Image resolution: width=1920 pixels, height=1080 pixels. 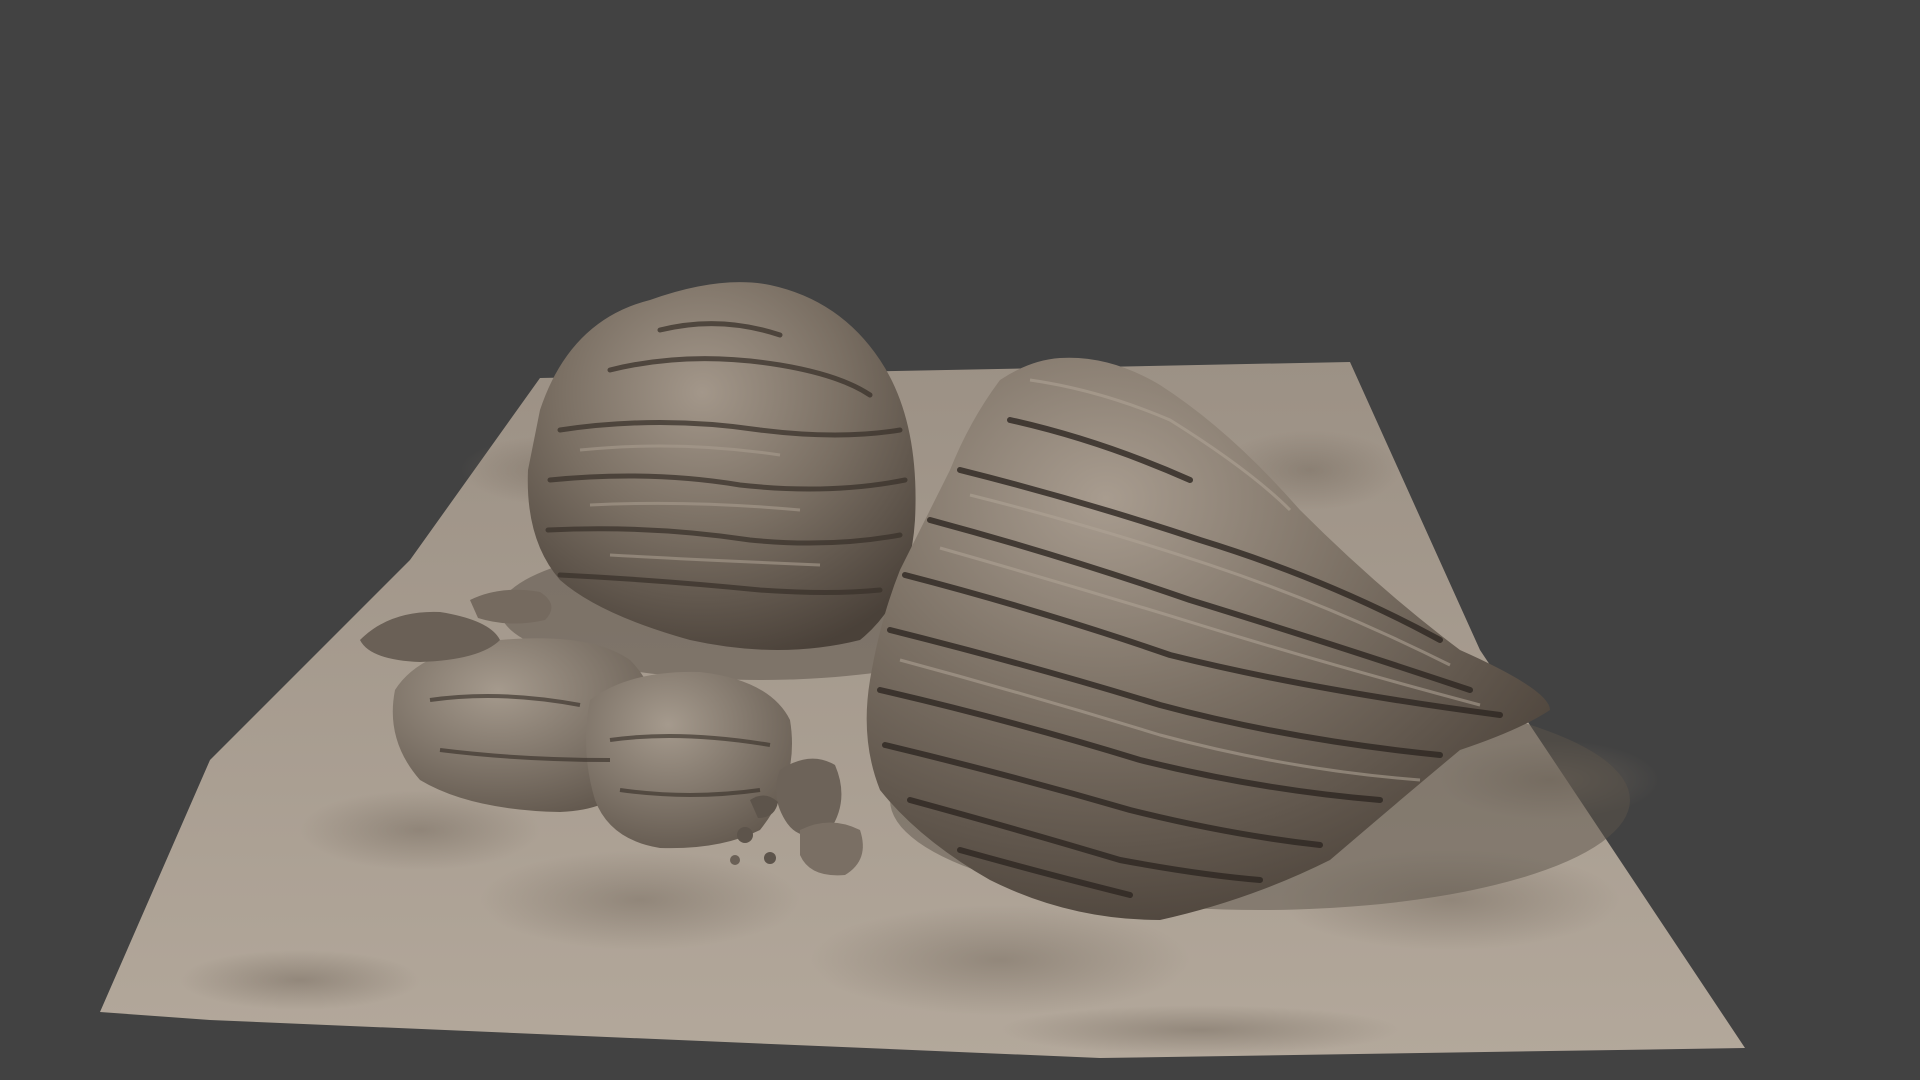 I want to click on left-rock, so click(x=721, y=466).